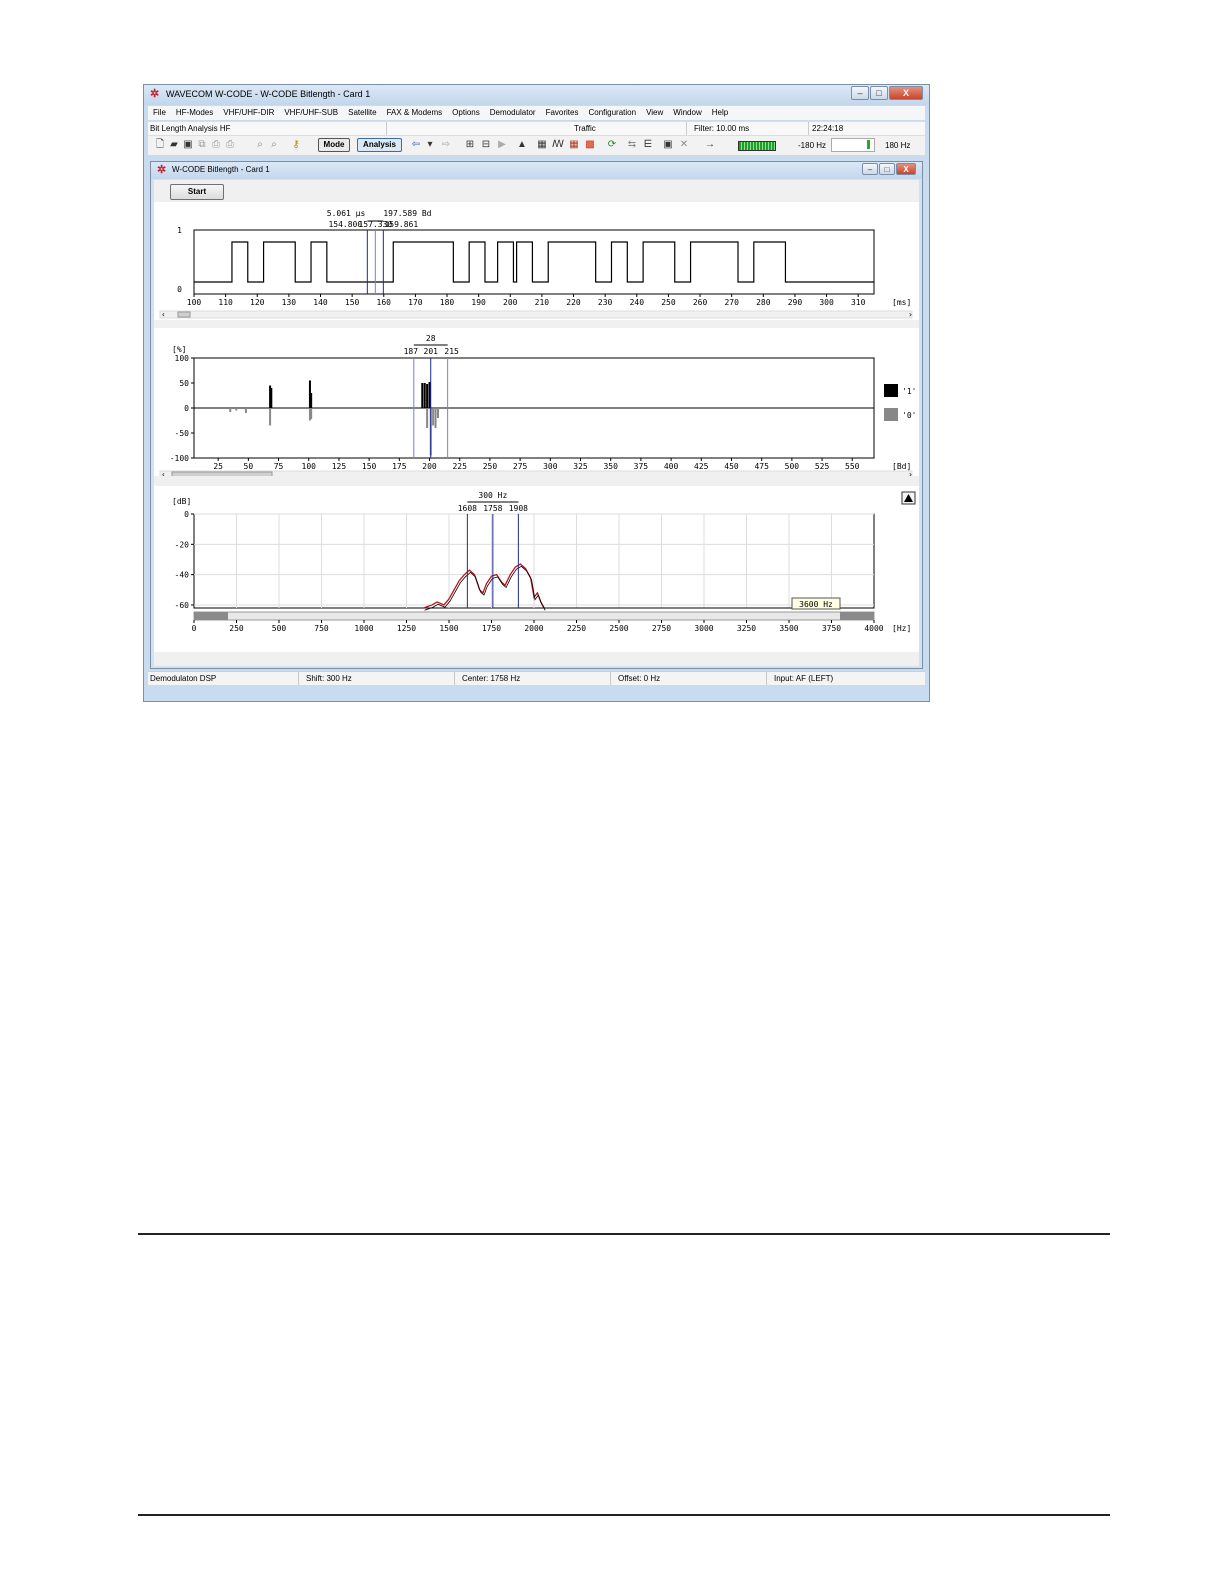 The width and height of the screenshot is (1224, 1584). I want to click on color-map-icon: ▩, so click(590, 145).